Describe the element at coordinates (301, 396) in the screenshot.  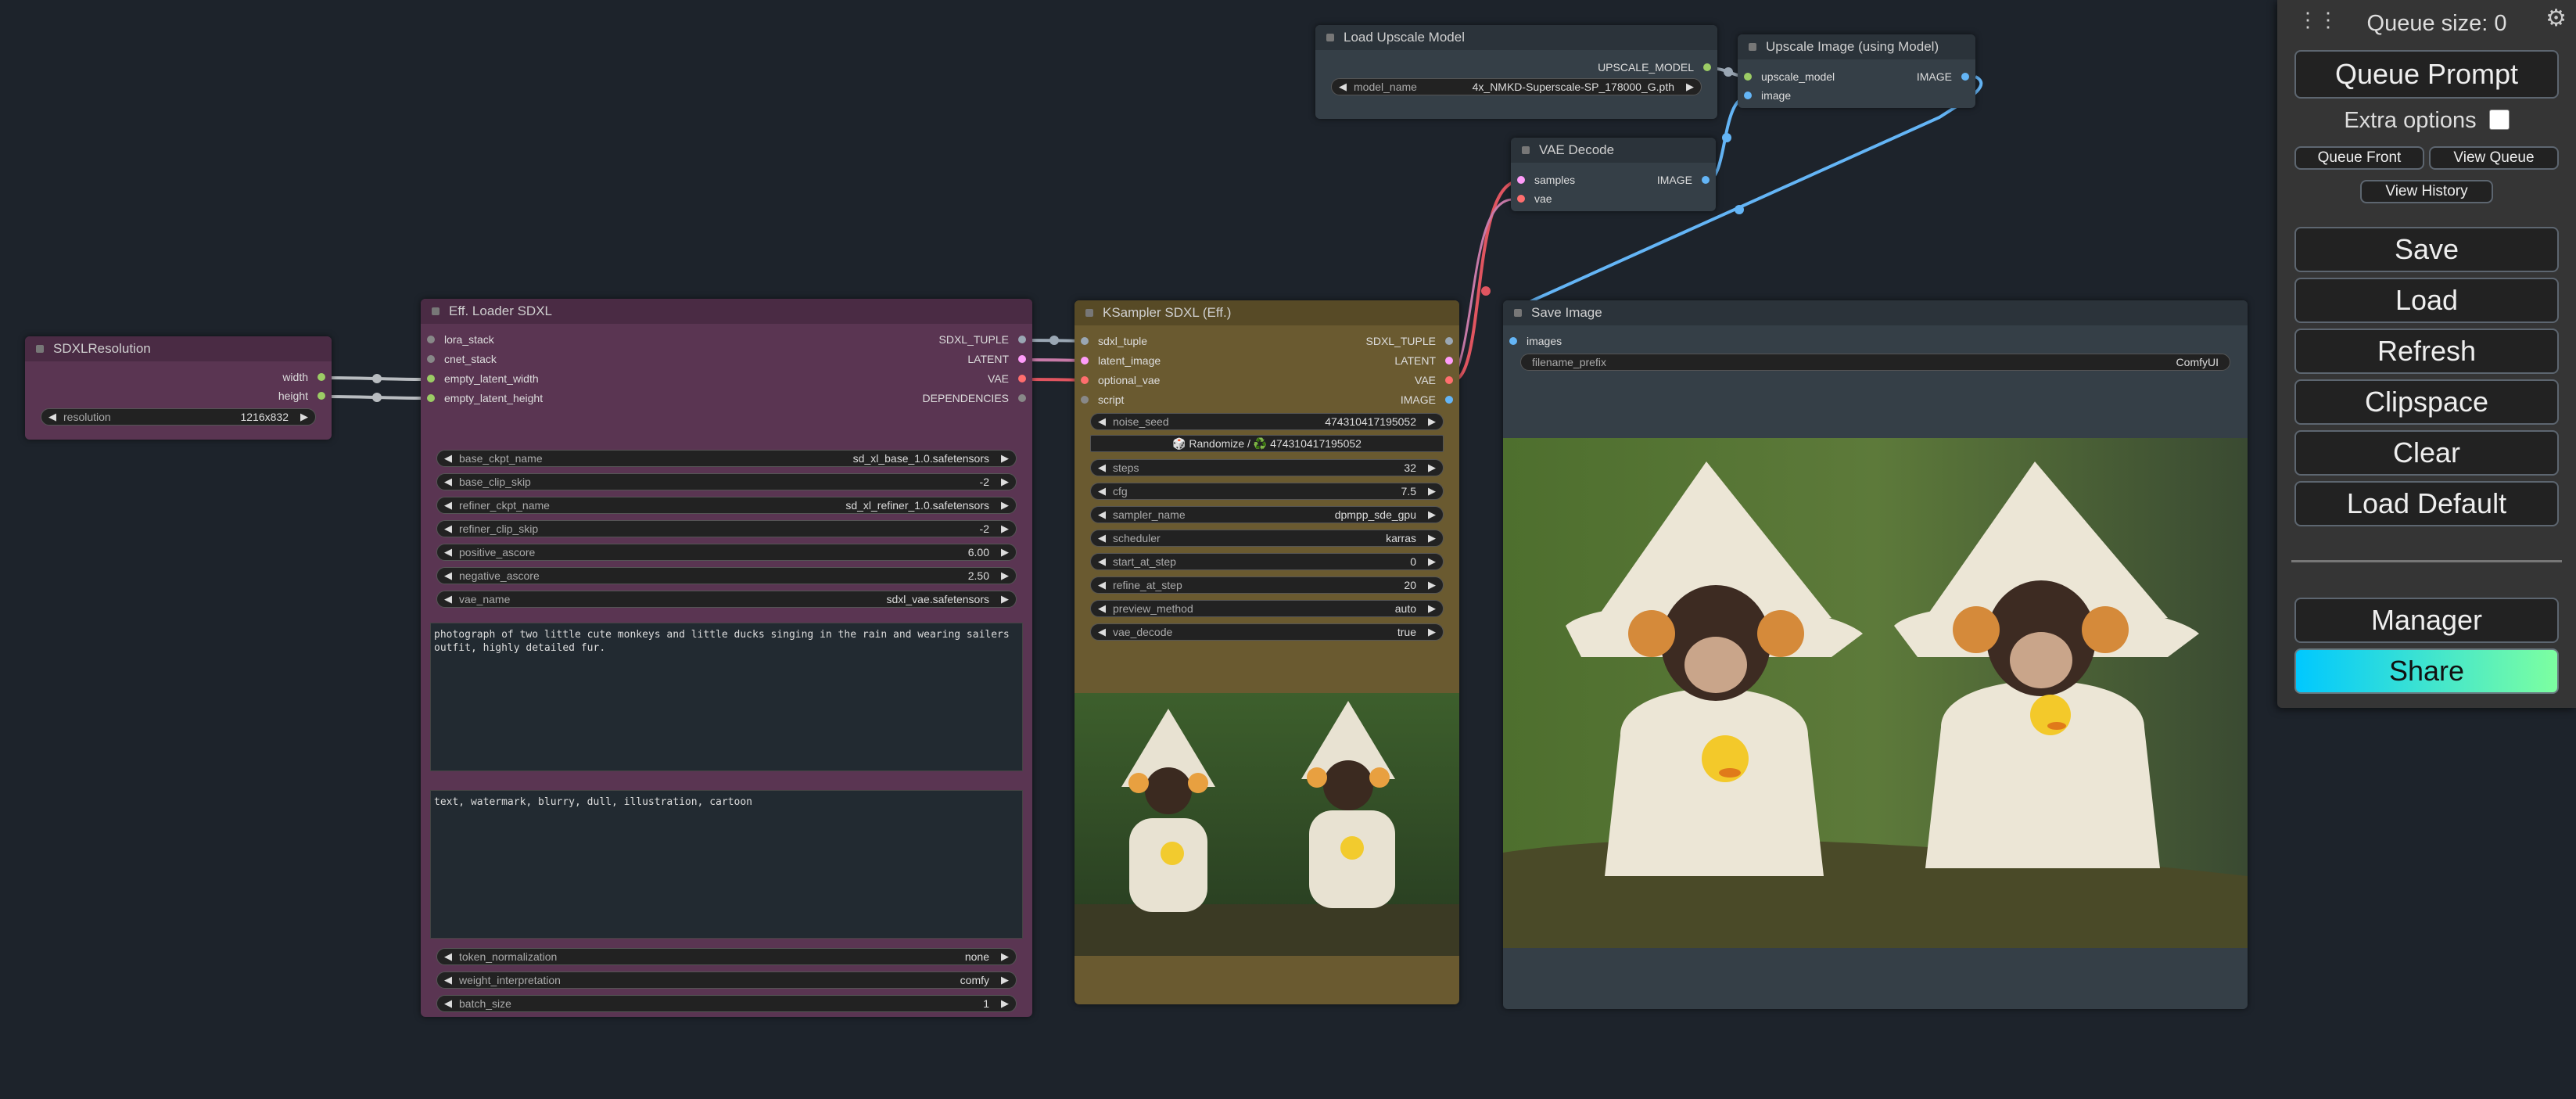
I see `output-height: height` at that location.